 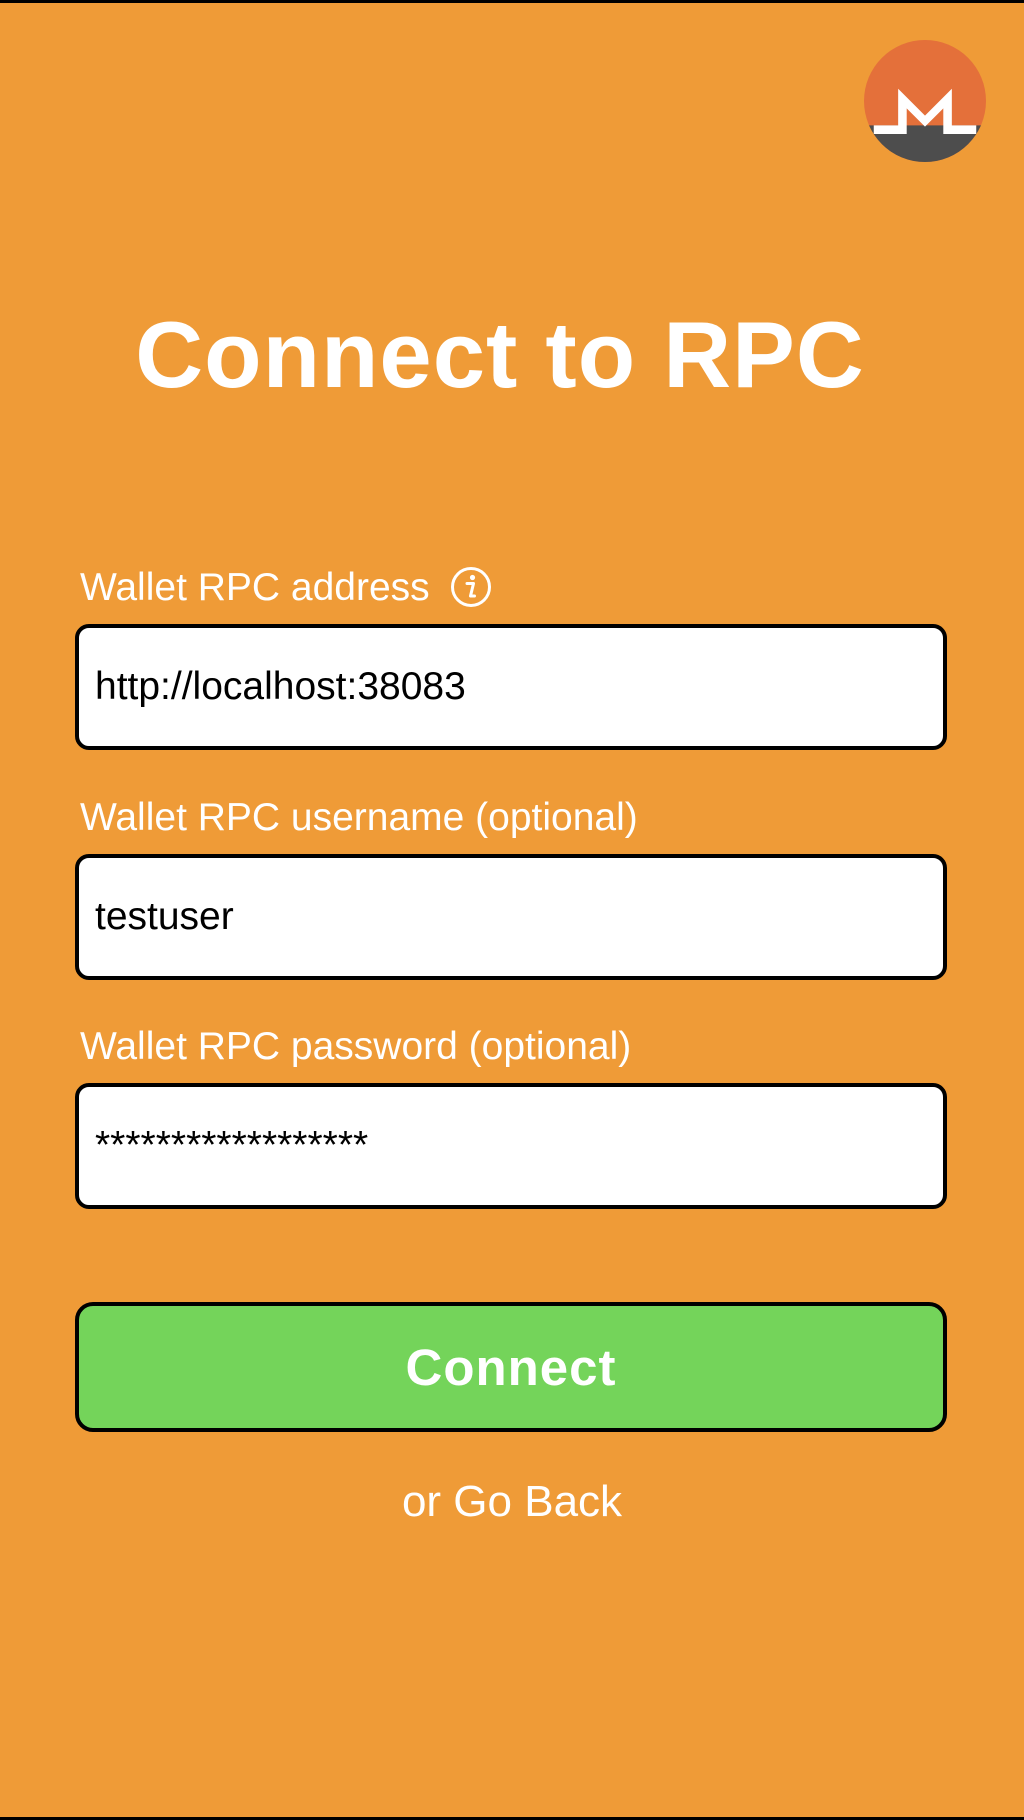 I want to click on address-label: Wallet RPC address, so click(x=255, y=587).